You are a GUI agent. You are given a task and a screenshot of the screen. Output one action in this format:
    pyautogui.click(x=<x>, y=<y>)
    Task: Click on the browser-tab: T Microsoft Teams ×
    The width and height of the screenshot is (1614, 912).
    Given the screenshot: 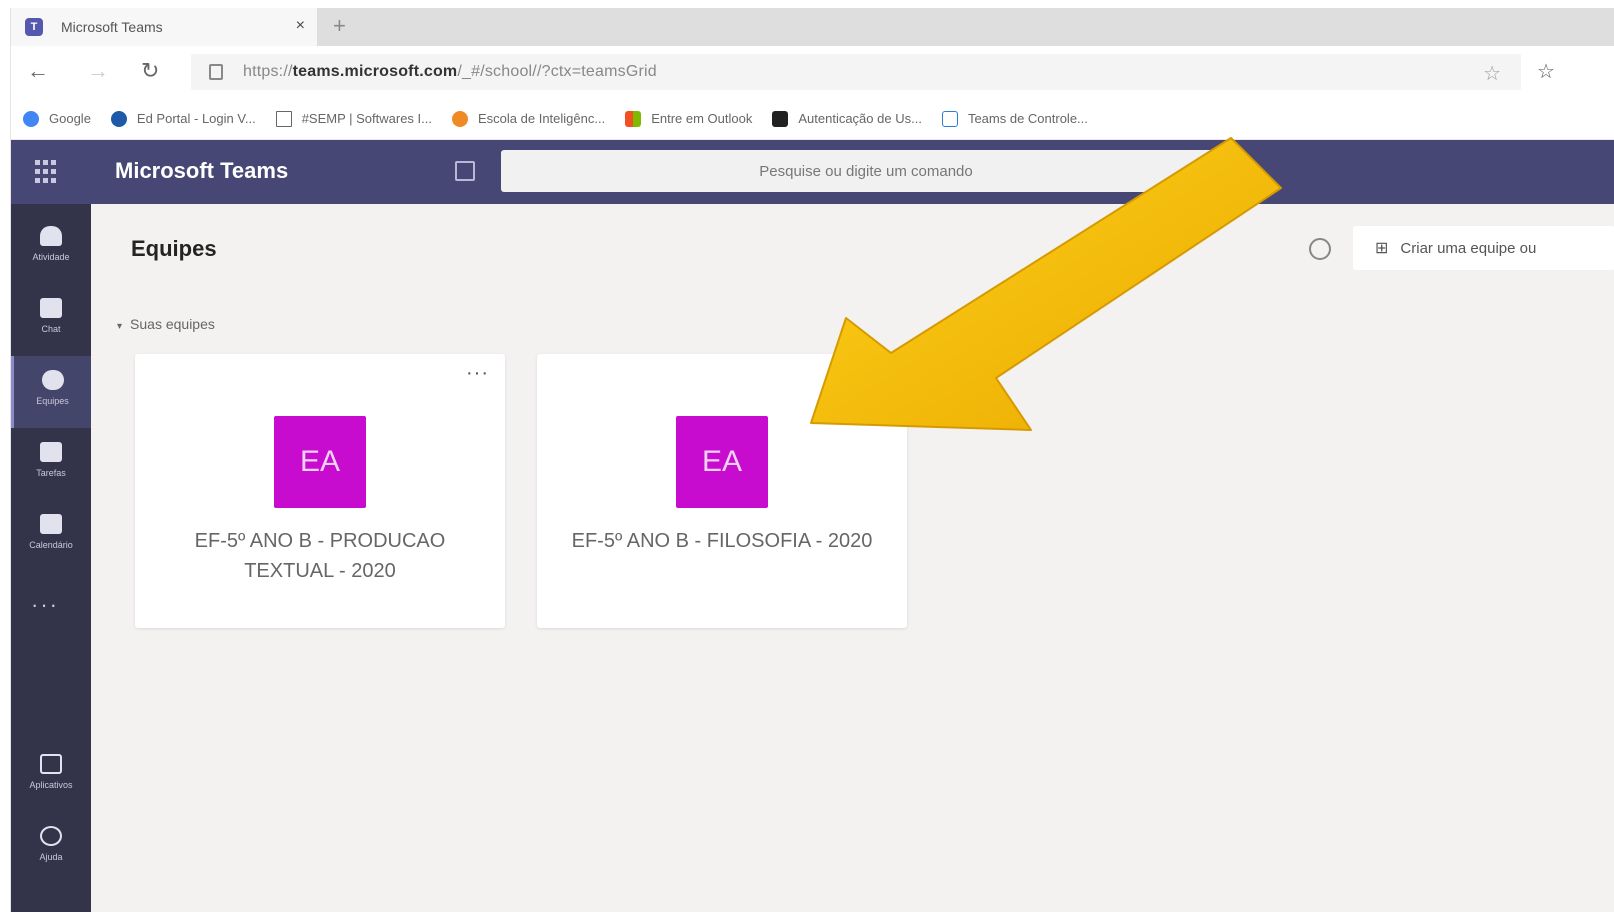 What is the action you would take?
    pyautogui.click(x=164, y=27)
    